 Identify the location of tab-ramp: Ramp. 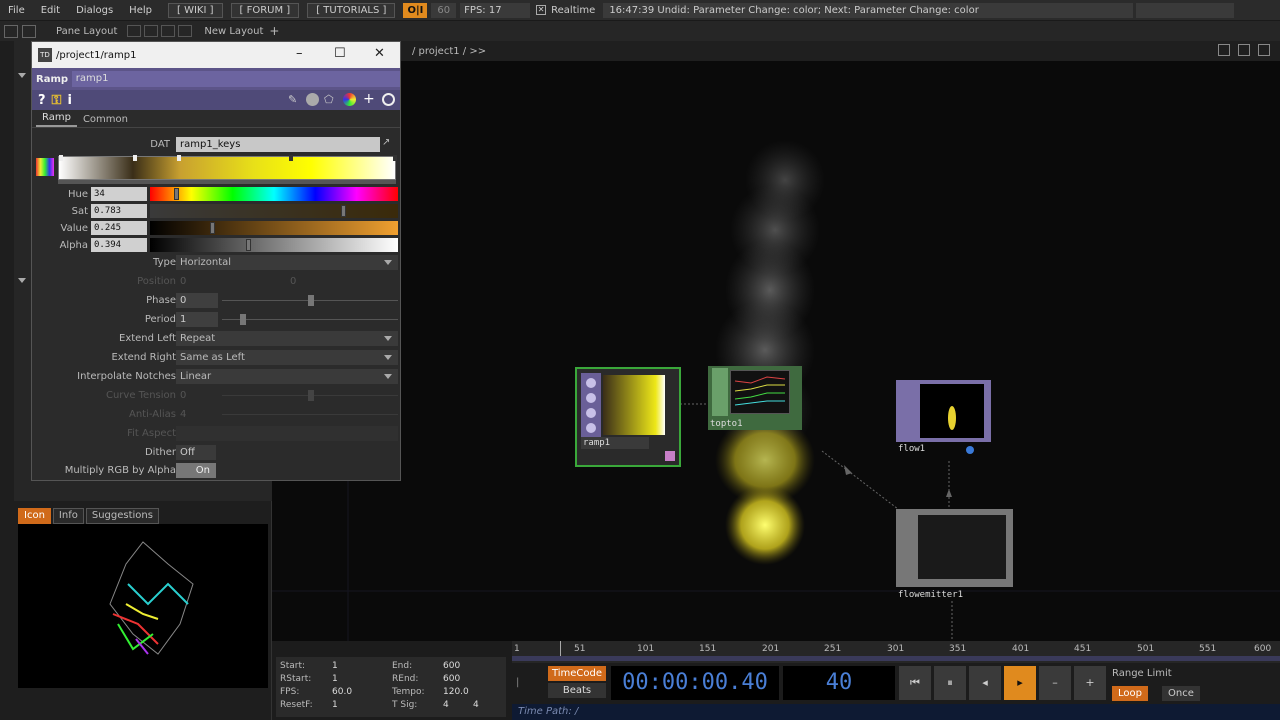
(56, 118).